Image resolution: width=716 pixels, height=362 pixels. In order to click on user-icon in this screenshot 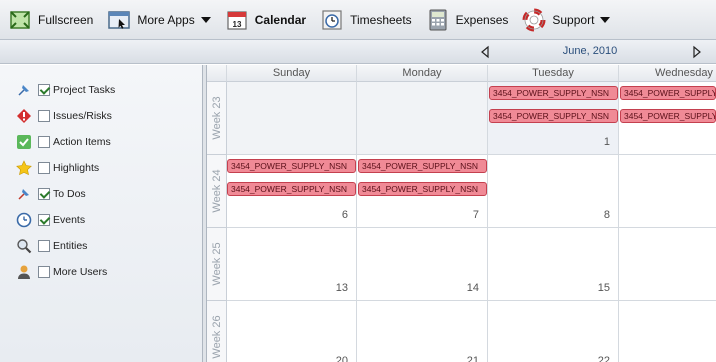, I will do `click(24, 272)`.